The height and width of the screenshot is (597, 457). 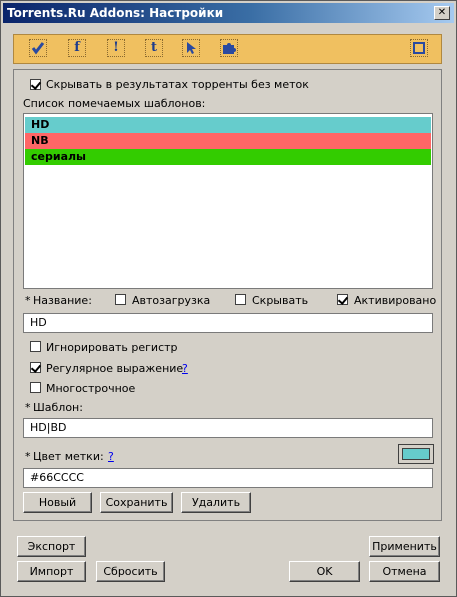 What do you see at coordinates (228, 478) in the screenshot?
I see `color-input: #66CCCC` at bounding box center [228, 478].